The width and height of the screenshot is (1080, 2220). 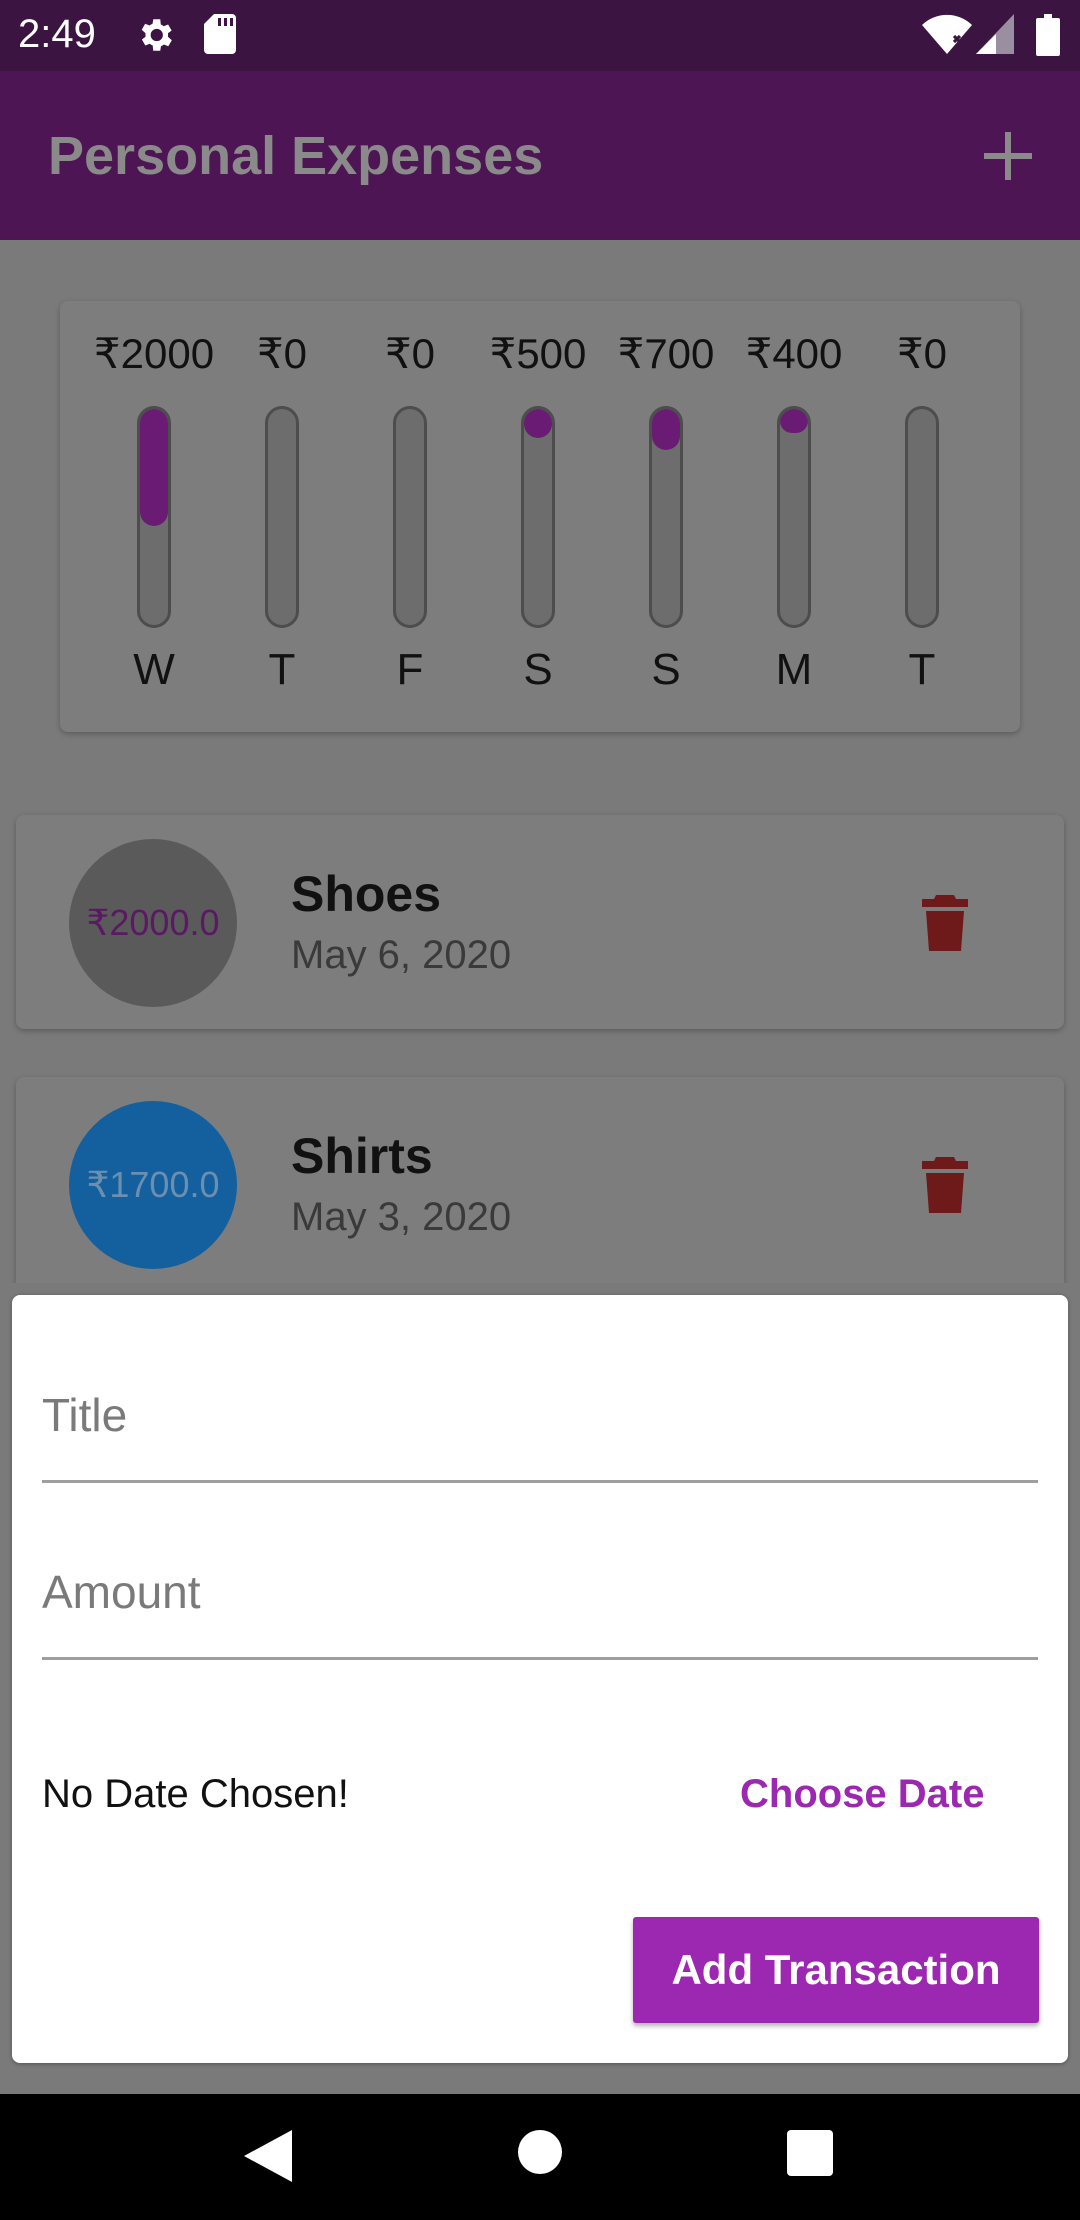 What do you see at coordinates (794, 353) in the screenshot?
I see `bar-amount: ₹400` at bounding box center [794, 353].